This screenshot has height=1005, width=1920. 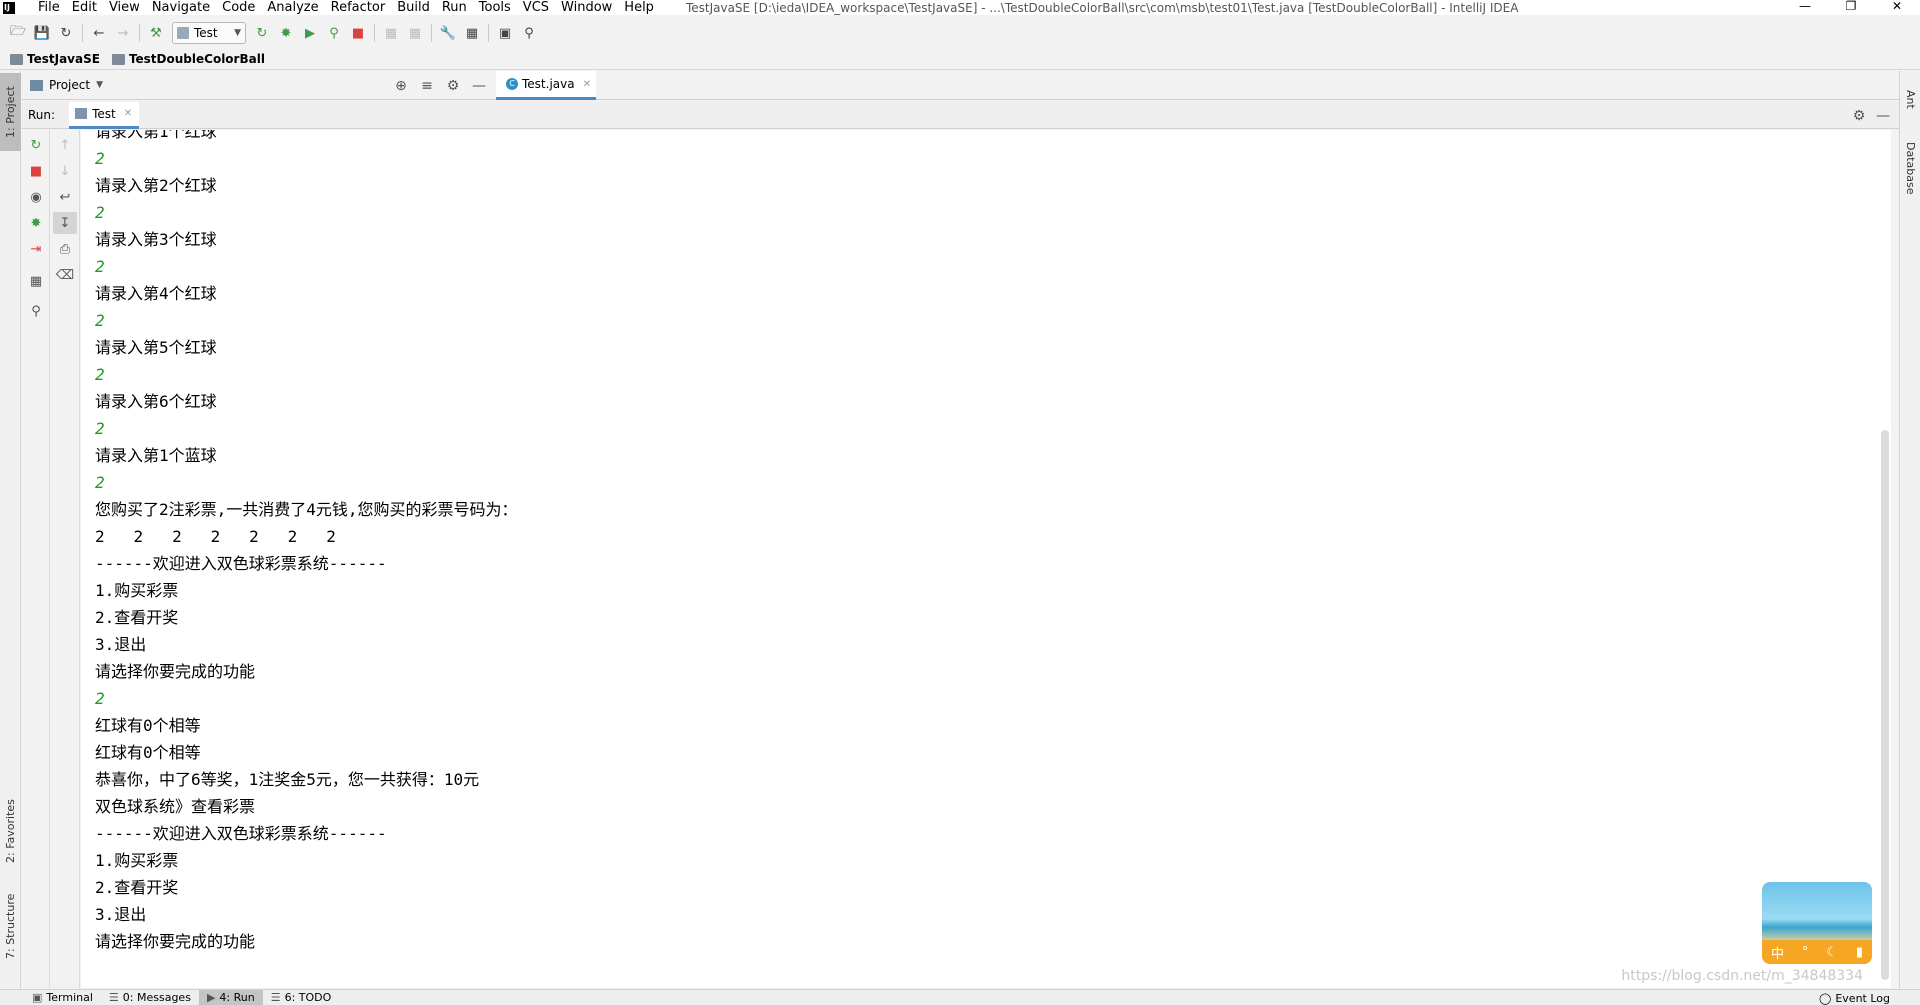 I want to click on menu-code: Code, so click(x=238, y=7).